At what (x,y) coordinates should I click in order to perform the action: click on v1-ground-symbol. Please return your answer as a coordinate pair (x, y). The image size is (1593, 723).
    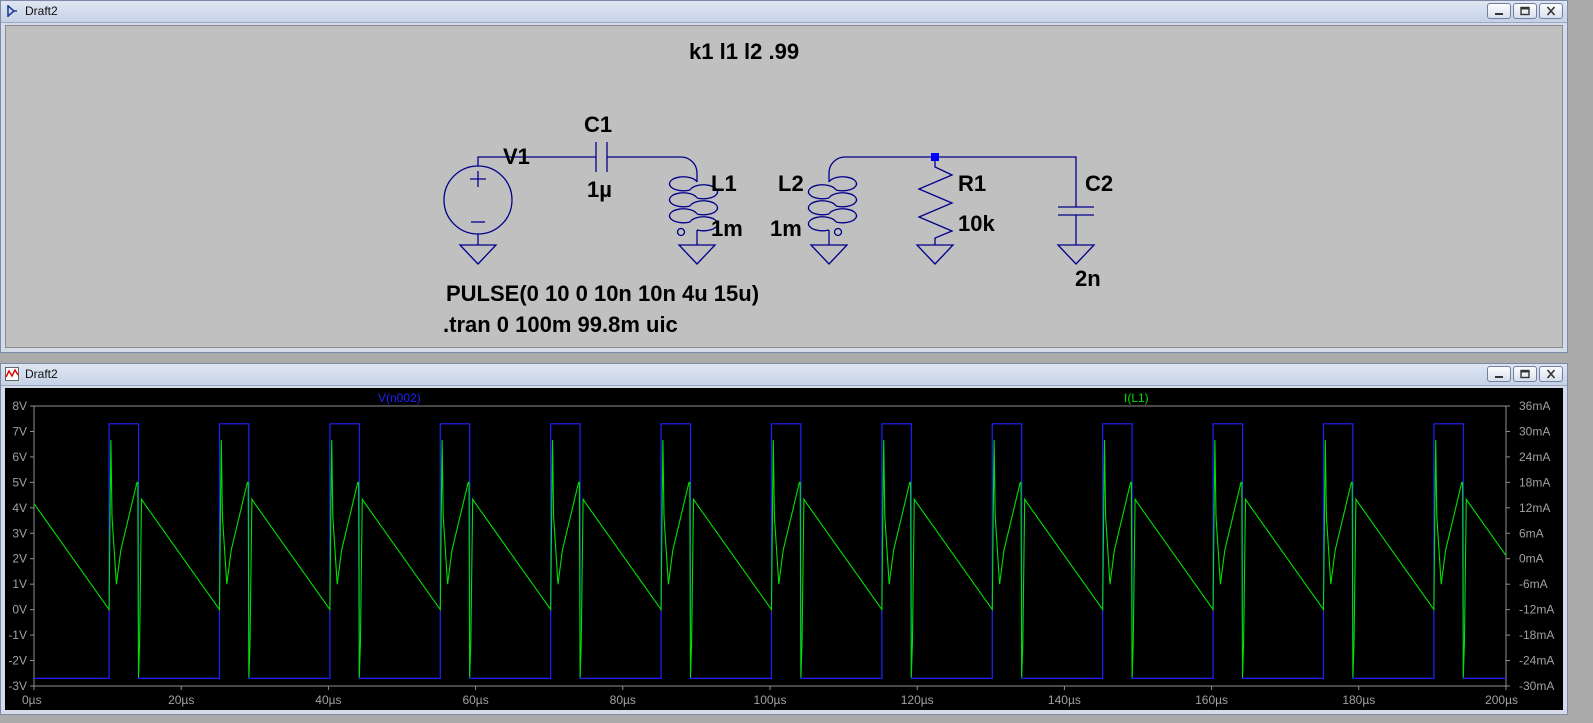
    Looking at the image, I should click on (478, 254).